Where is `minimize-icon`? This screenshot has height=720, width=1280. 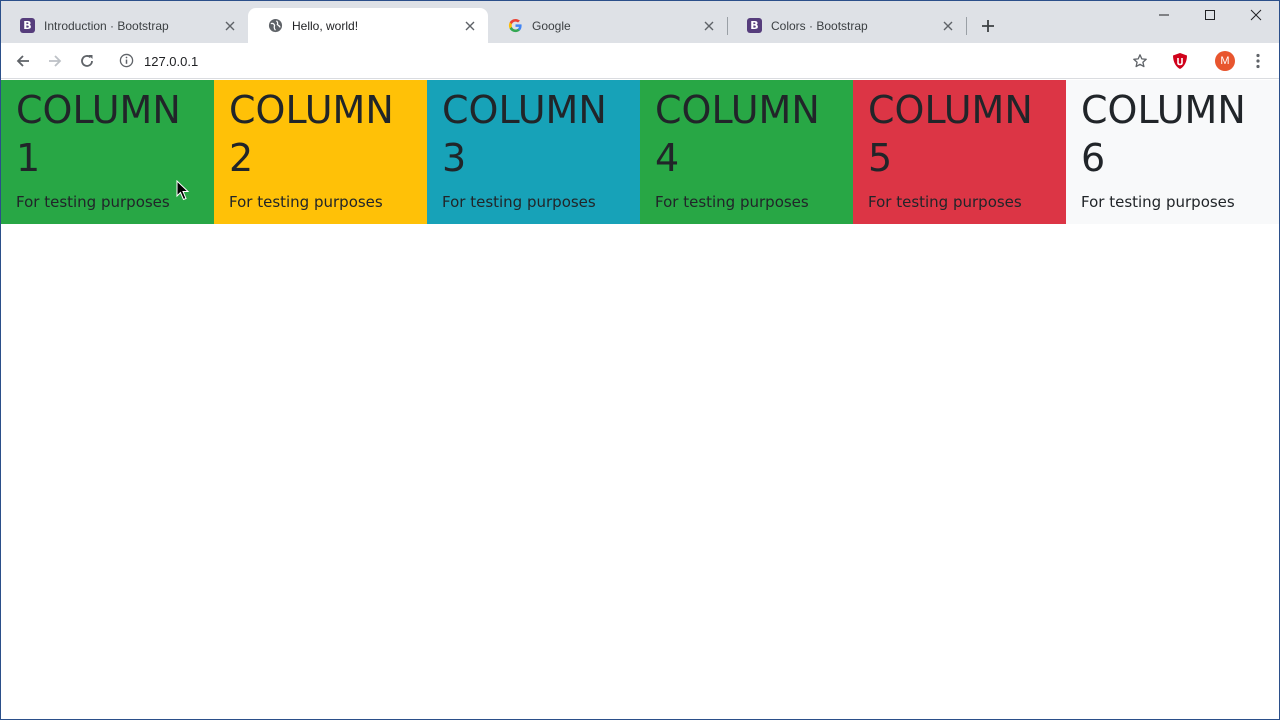 minimize-icon is located at coordinates (1164, 15).